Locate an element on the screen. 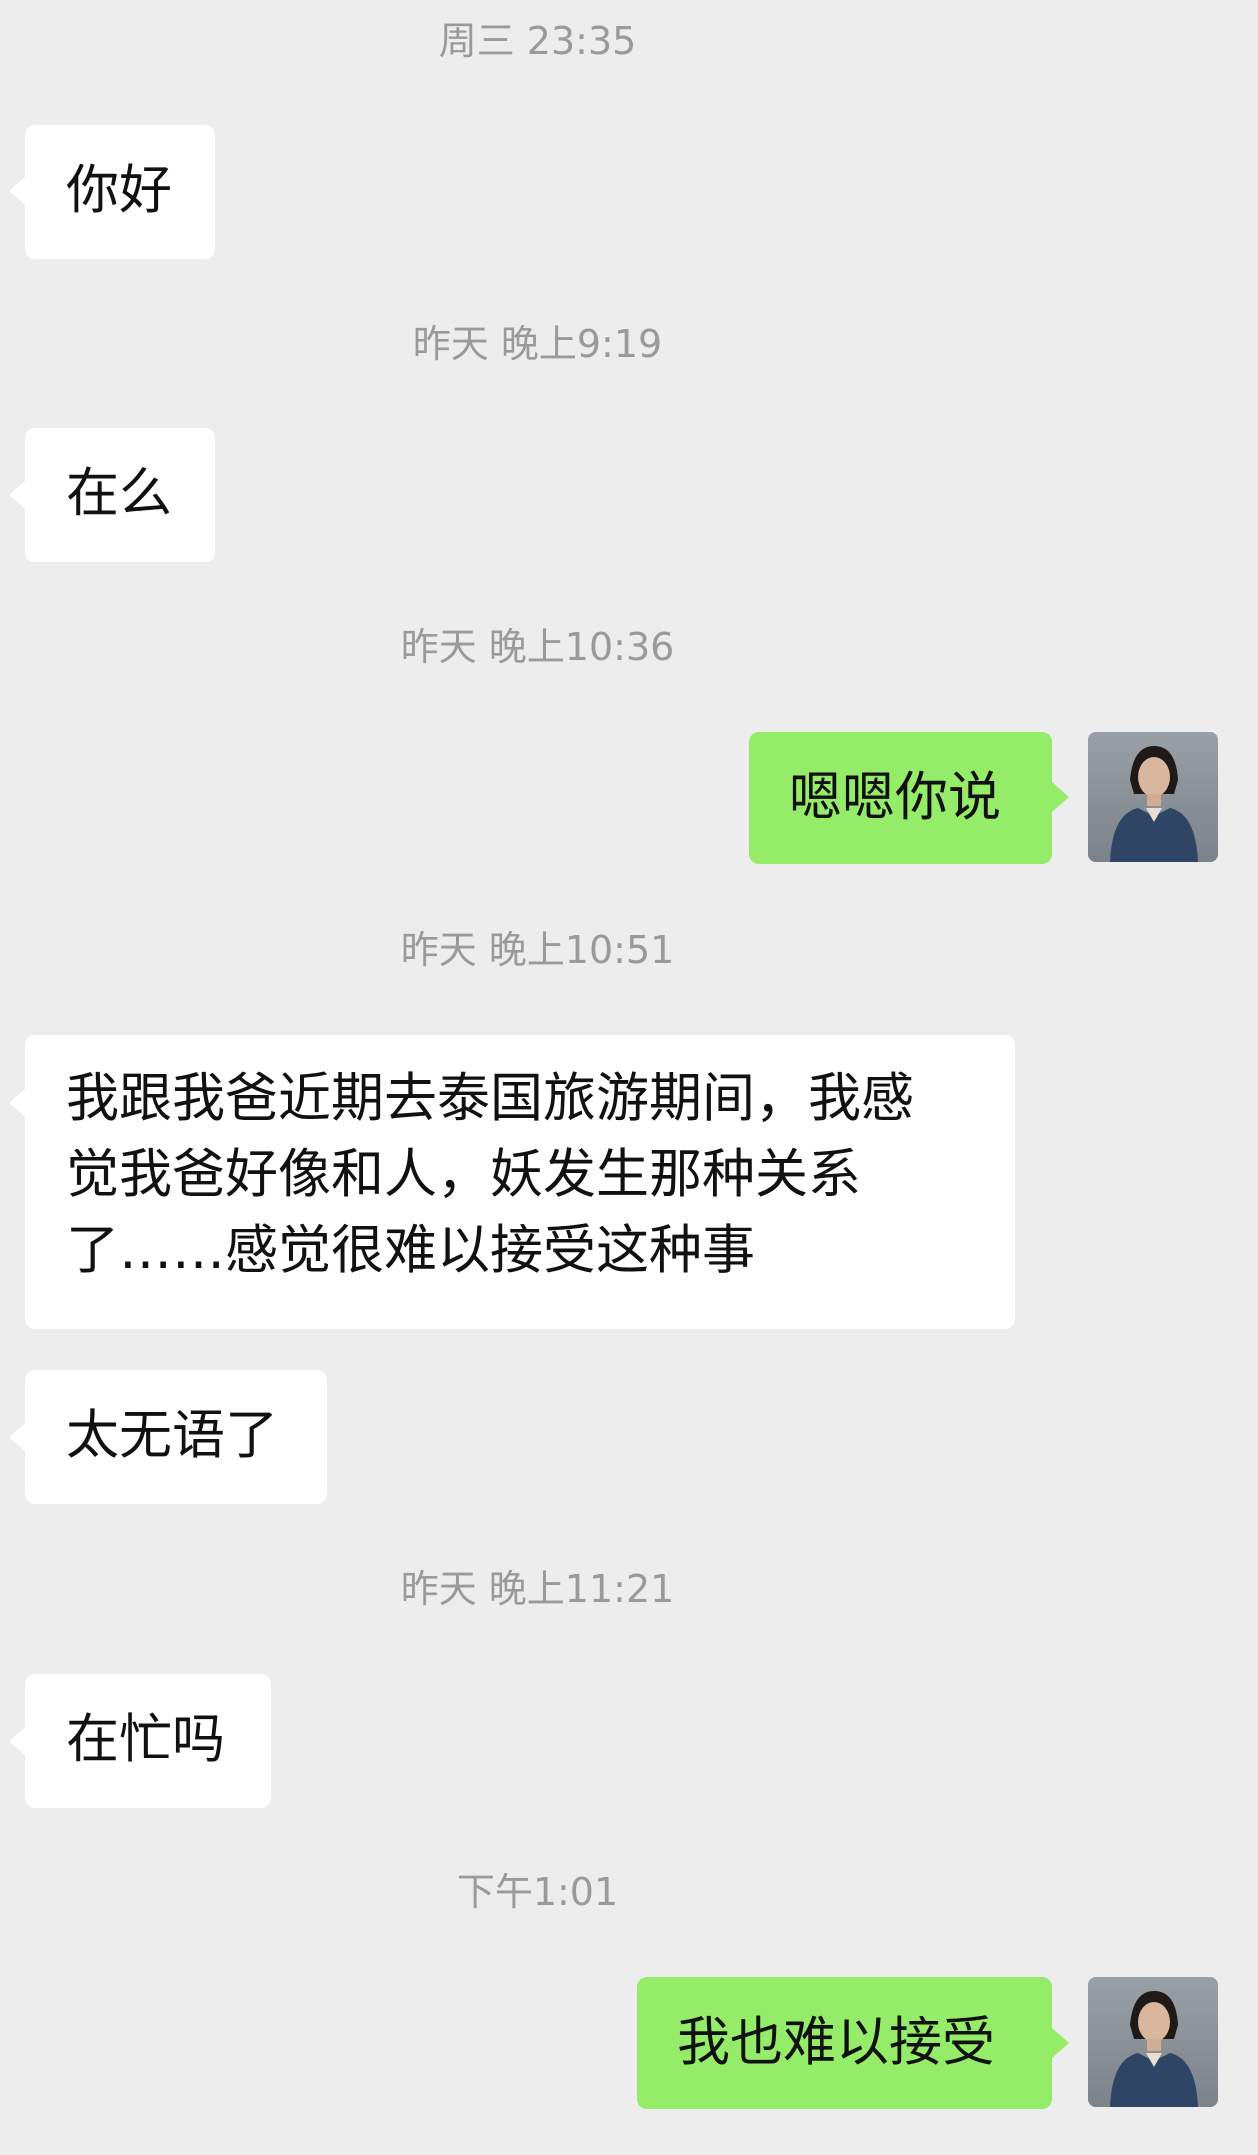 This screenshot has height=2155, width=1258. outgoing-message: 我也难以接受 is located at coordinates (844, 2043).